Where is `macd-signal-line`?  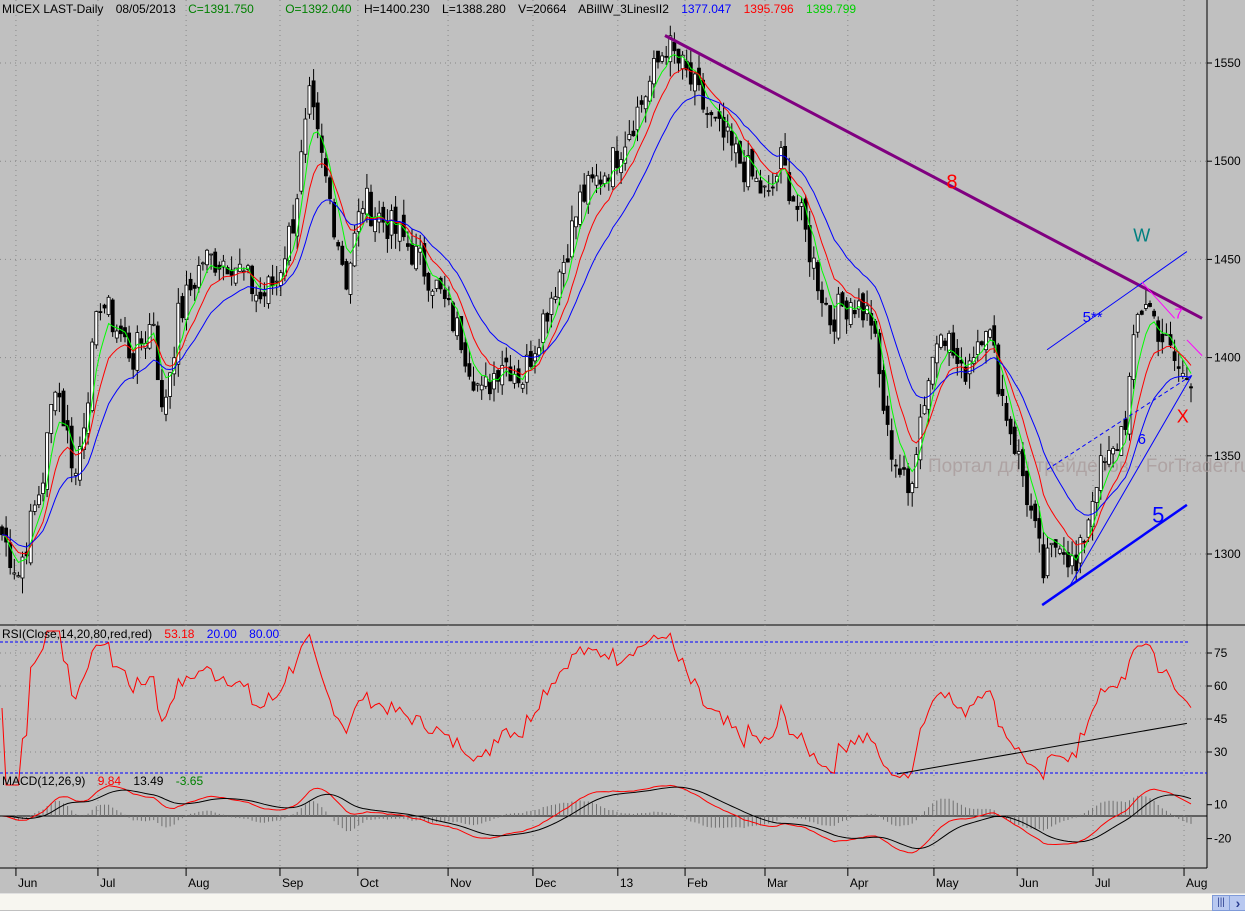 macd-signal-line is located at coordinates (596, 818).